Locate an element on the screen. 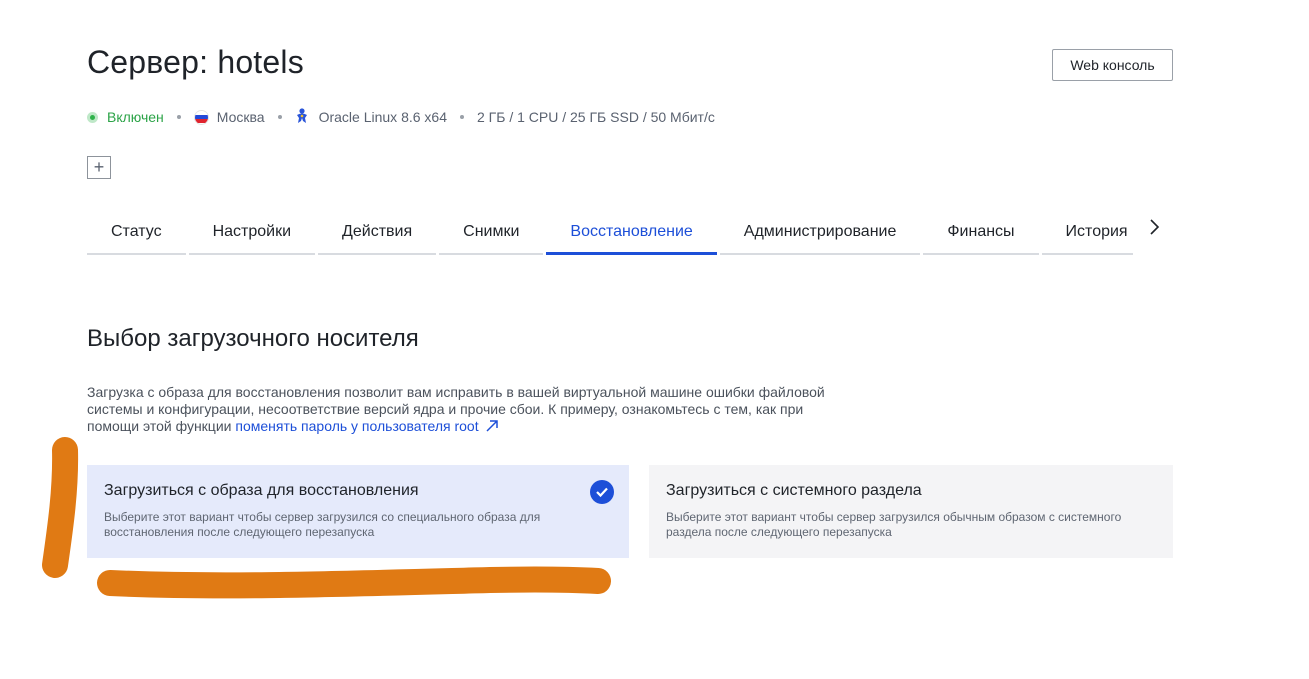  specs-info: 2 ГБ / 1 CPU / 25 ГБ SSD / 50 Мбит/с is located at coordinates (596, 117).